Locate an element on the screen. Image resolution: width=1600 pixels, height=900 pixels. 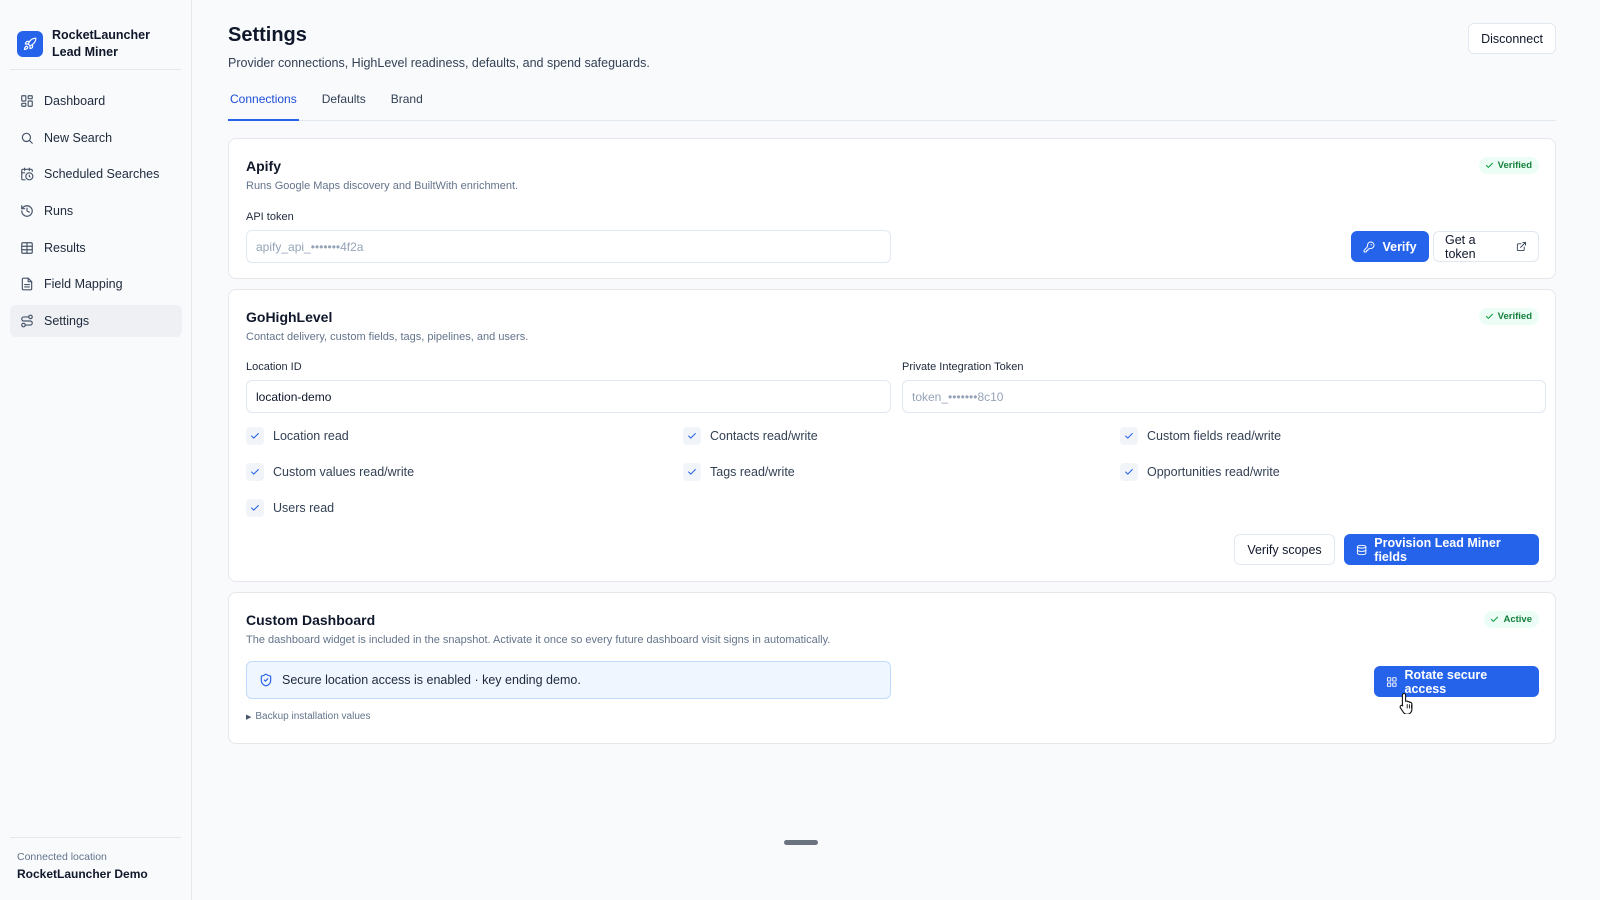
scope-contacts: Contacts read/write is located at coordinates (750, 436).